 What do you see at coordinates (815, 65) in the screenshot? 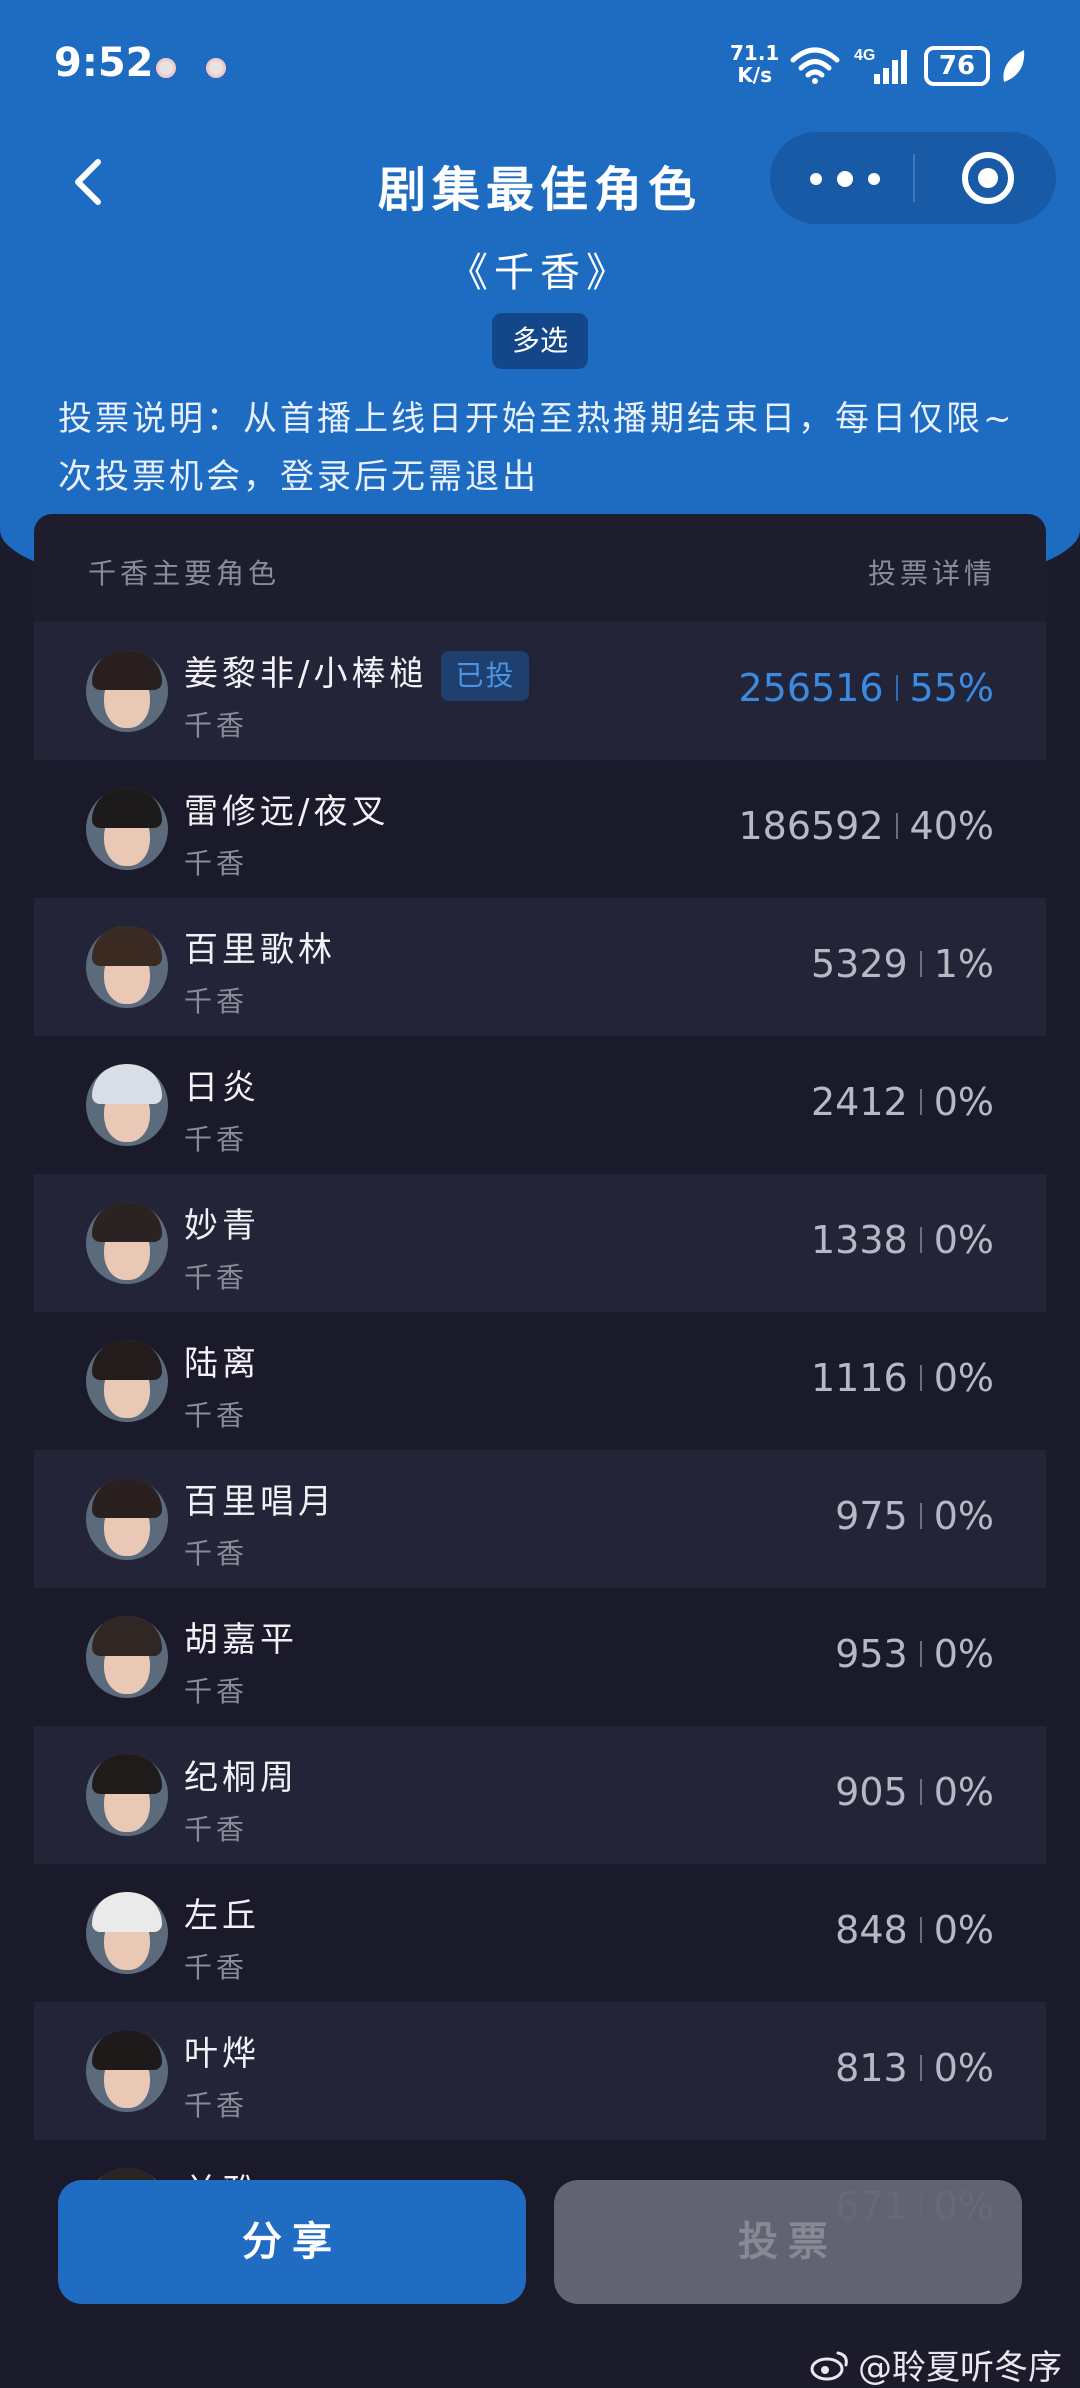
I see `wifi-icon` at bounding box center [815, 65].